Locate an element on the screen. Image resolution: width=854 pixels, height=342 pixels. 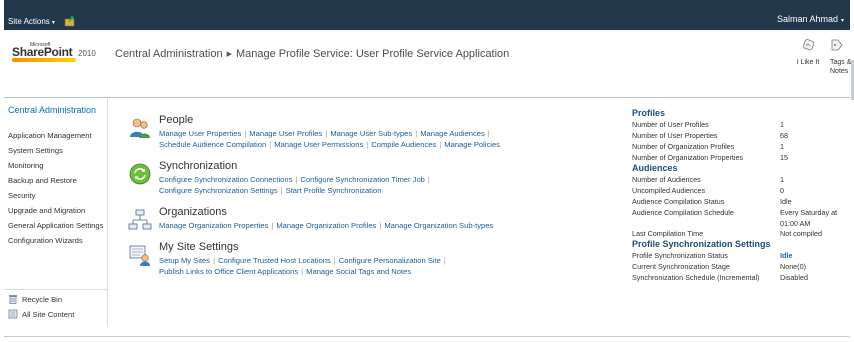
logo-year-text: 2010 is located at coordinates (87, 53).